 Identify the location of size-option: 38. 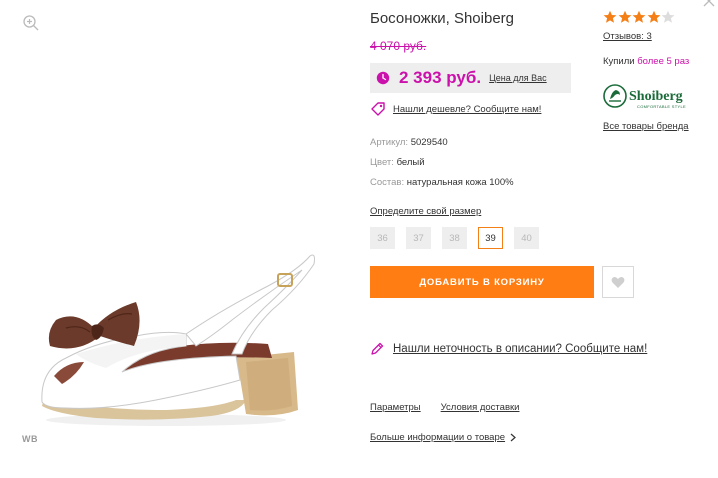
(454, 238).